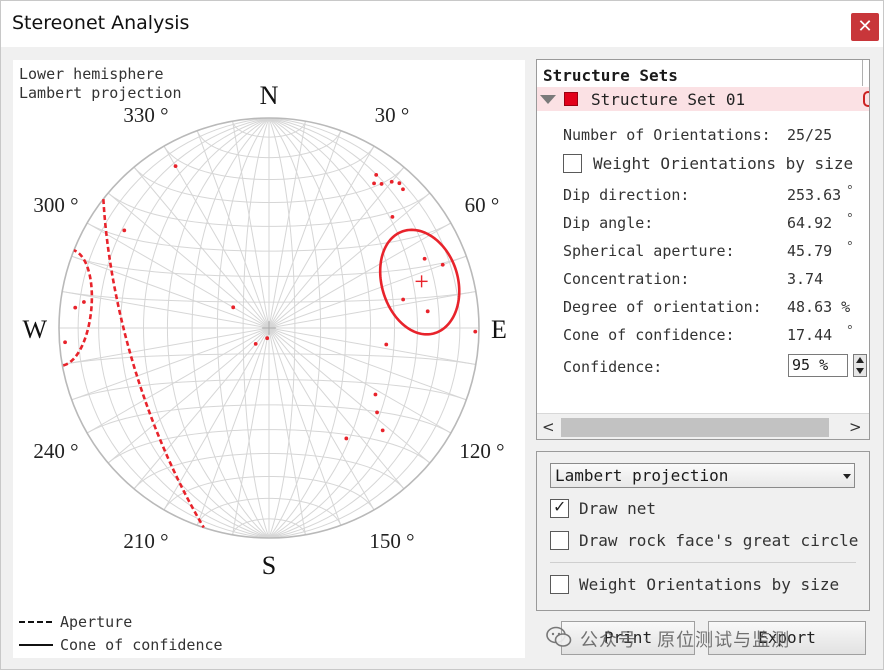  I want to click on dip-angle-value: 64.92, so click(810, 223).